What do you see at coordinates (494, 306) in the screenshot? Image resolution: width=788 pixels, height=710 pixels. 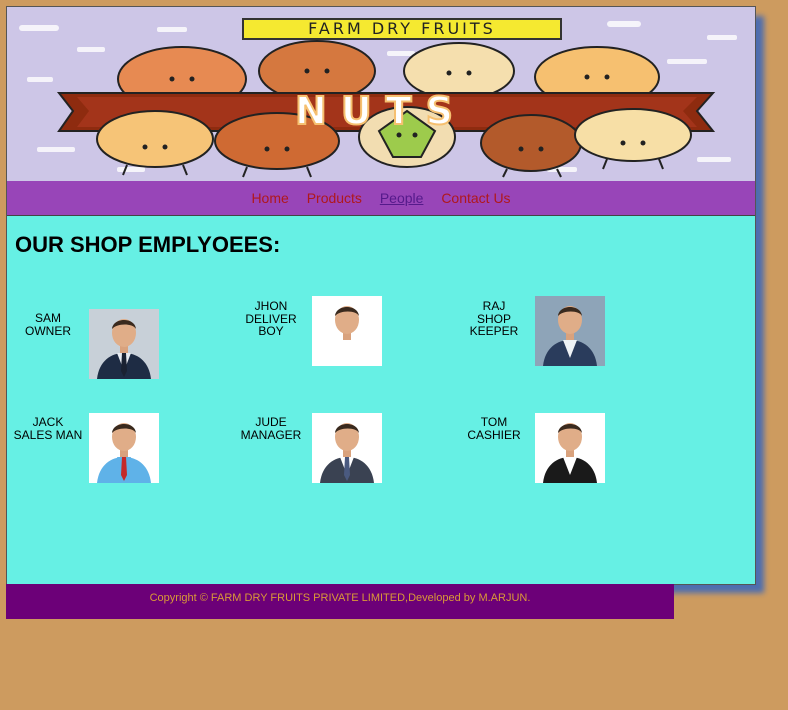 I see `employee-label-line: RAJ` at bounding box center [494, 306].